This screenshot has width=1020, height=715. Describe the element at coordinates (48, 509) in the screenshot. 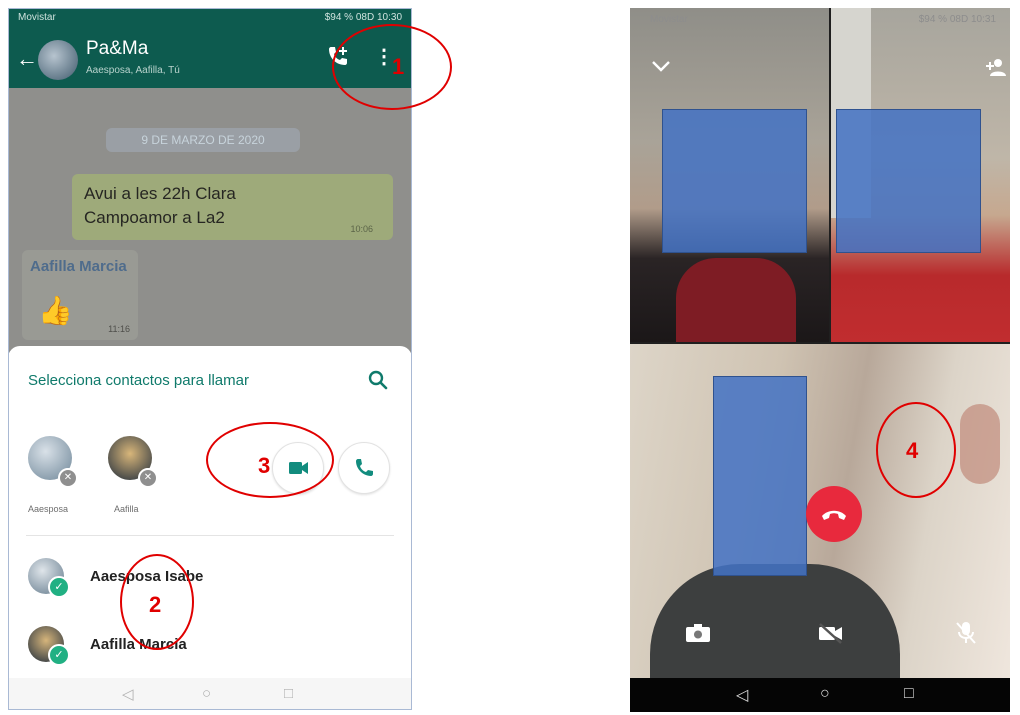

I see `selected-contact-name: Aaesposa` at that location.